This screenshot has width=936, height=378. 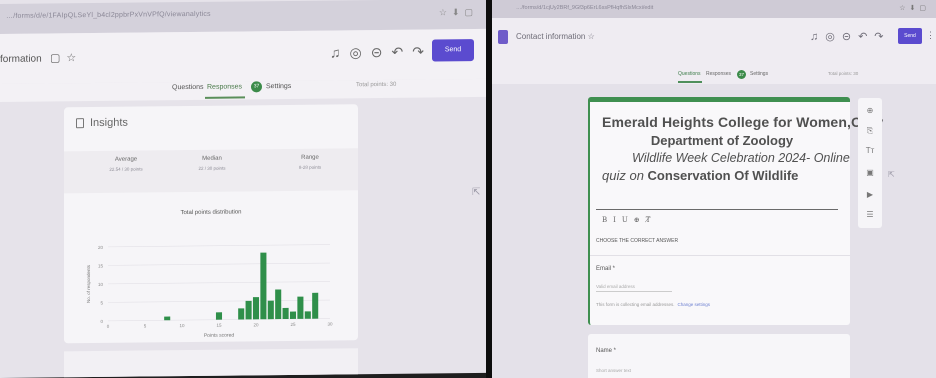 I want to click on question-side-toolbar: ⊕ ⎘ Tт ▣ ▶ ☰, so click(x=870, y=163).